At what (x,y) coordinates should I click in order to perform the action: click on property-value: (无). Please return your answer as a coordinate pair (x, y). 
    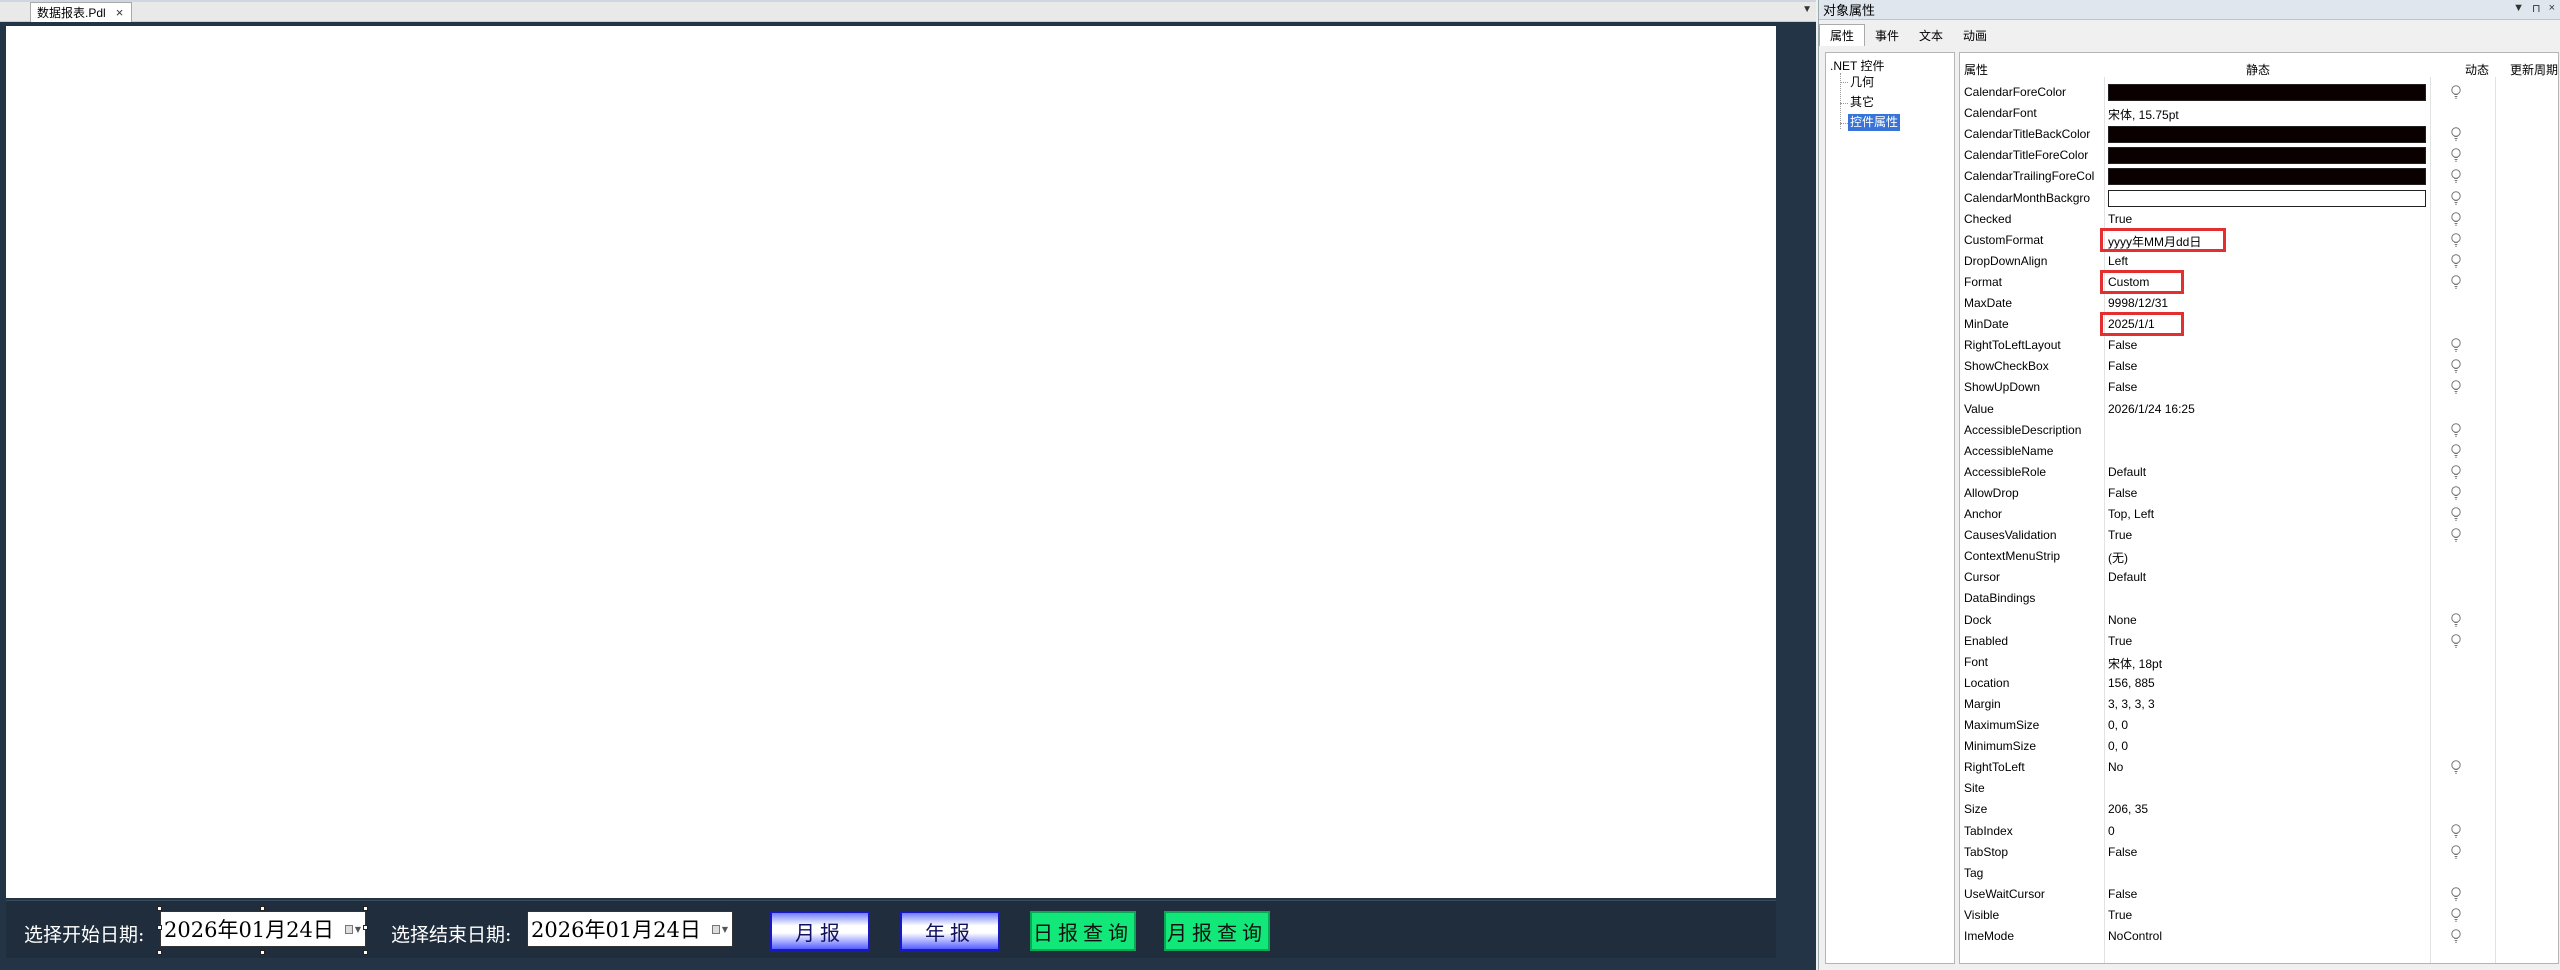
    Looking at the image, I should click on (2118, 557).